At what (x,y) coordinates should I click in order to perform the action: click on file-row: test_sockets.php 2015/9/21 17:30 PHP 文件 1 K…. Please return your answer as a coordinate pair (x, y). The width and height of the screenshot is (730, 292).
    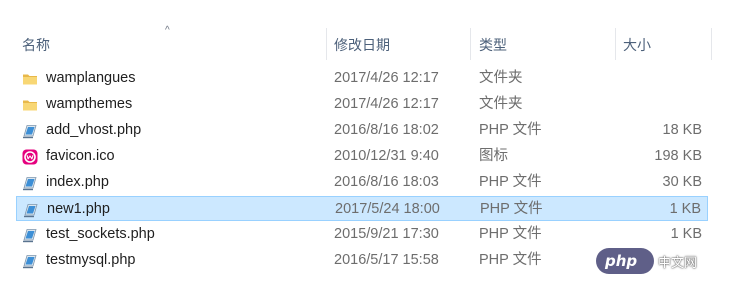
    Looking at the image, I should click on (362, 234).